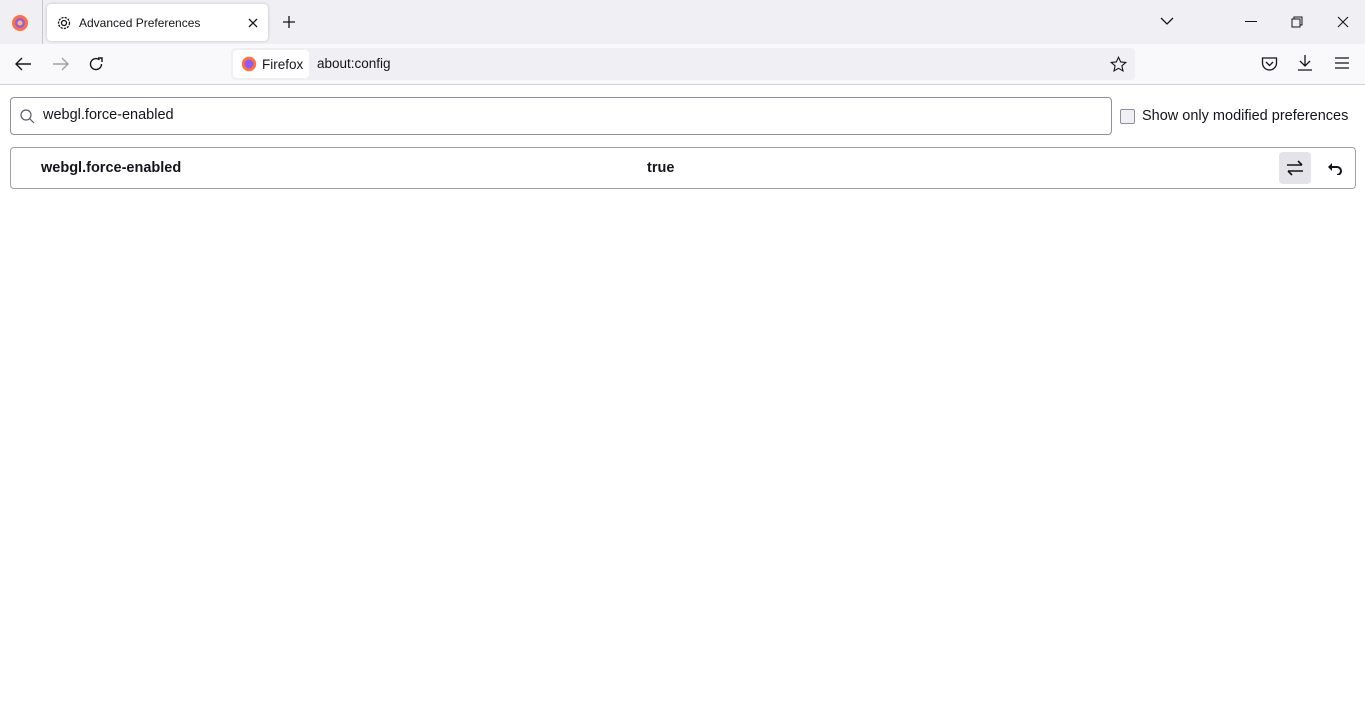 The height and width of the screenshot is (725, 1365). I want to click on chevron-down-icon, so click(1167, 21).